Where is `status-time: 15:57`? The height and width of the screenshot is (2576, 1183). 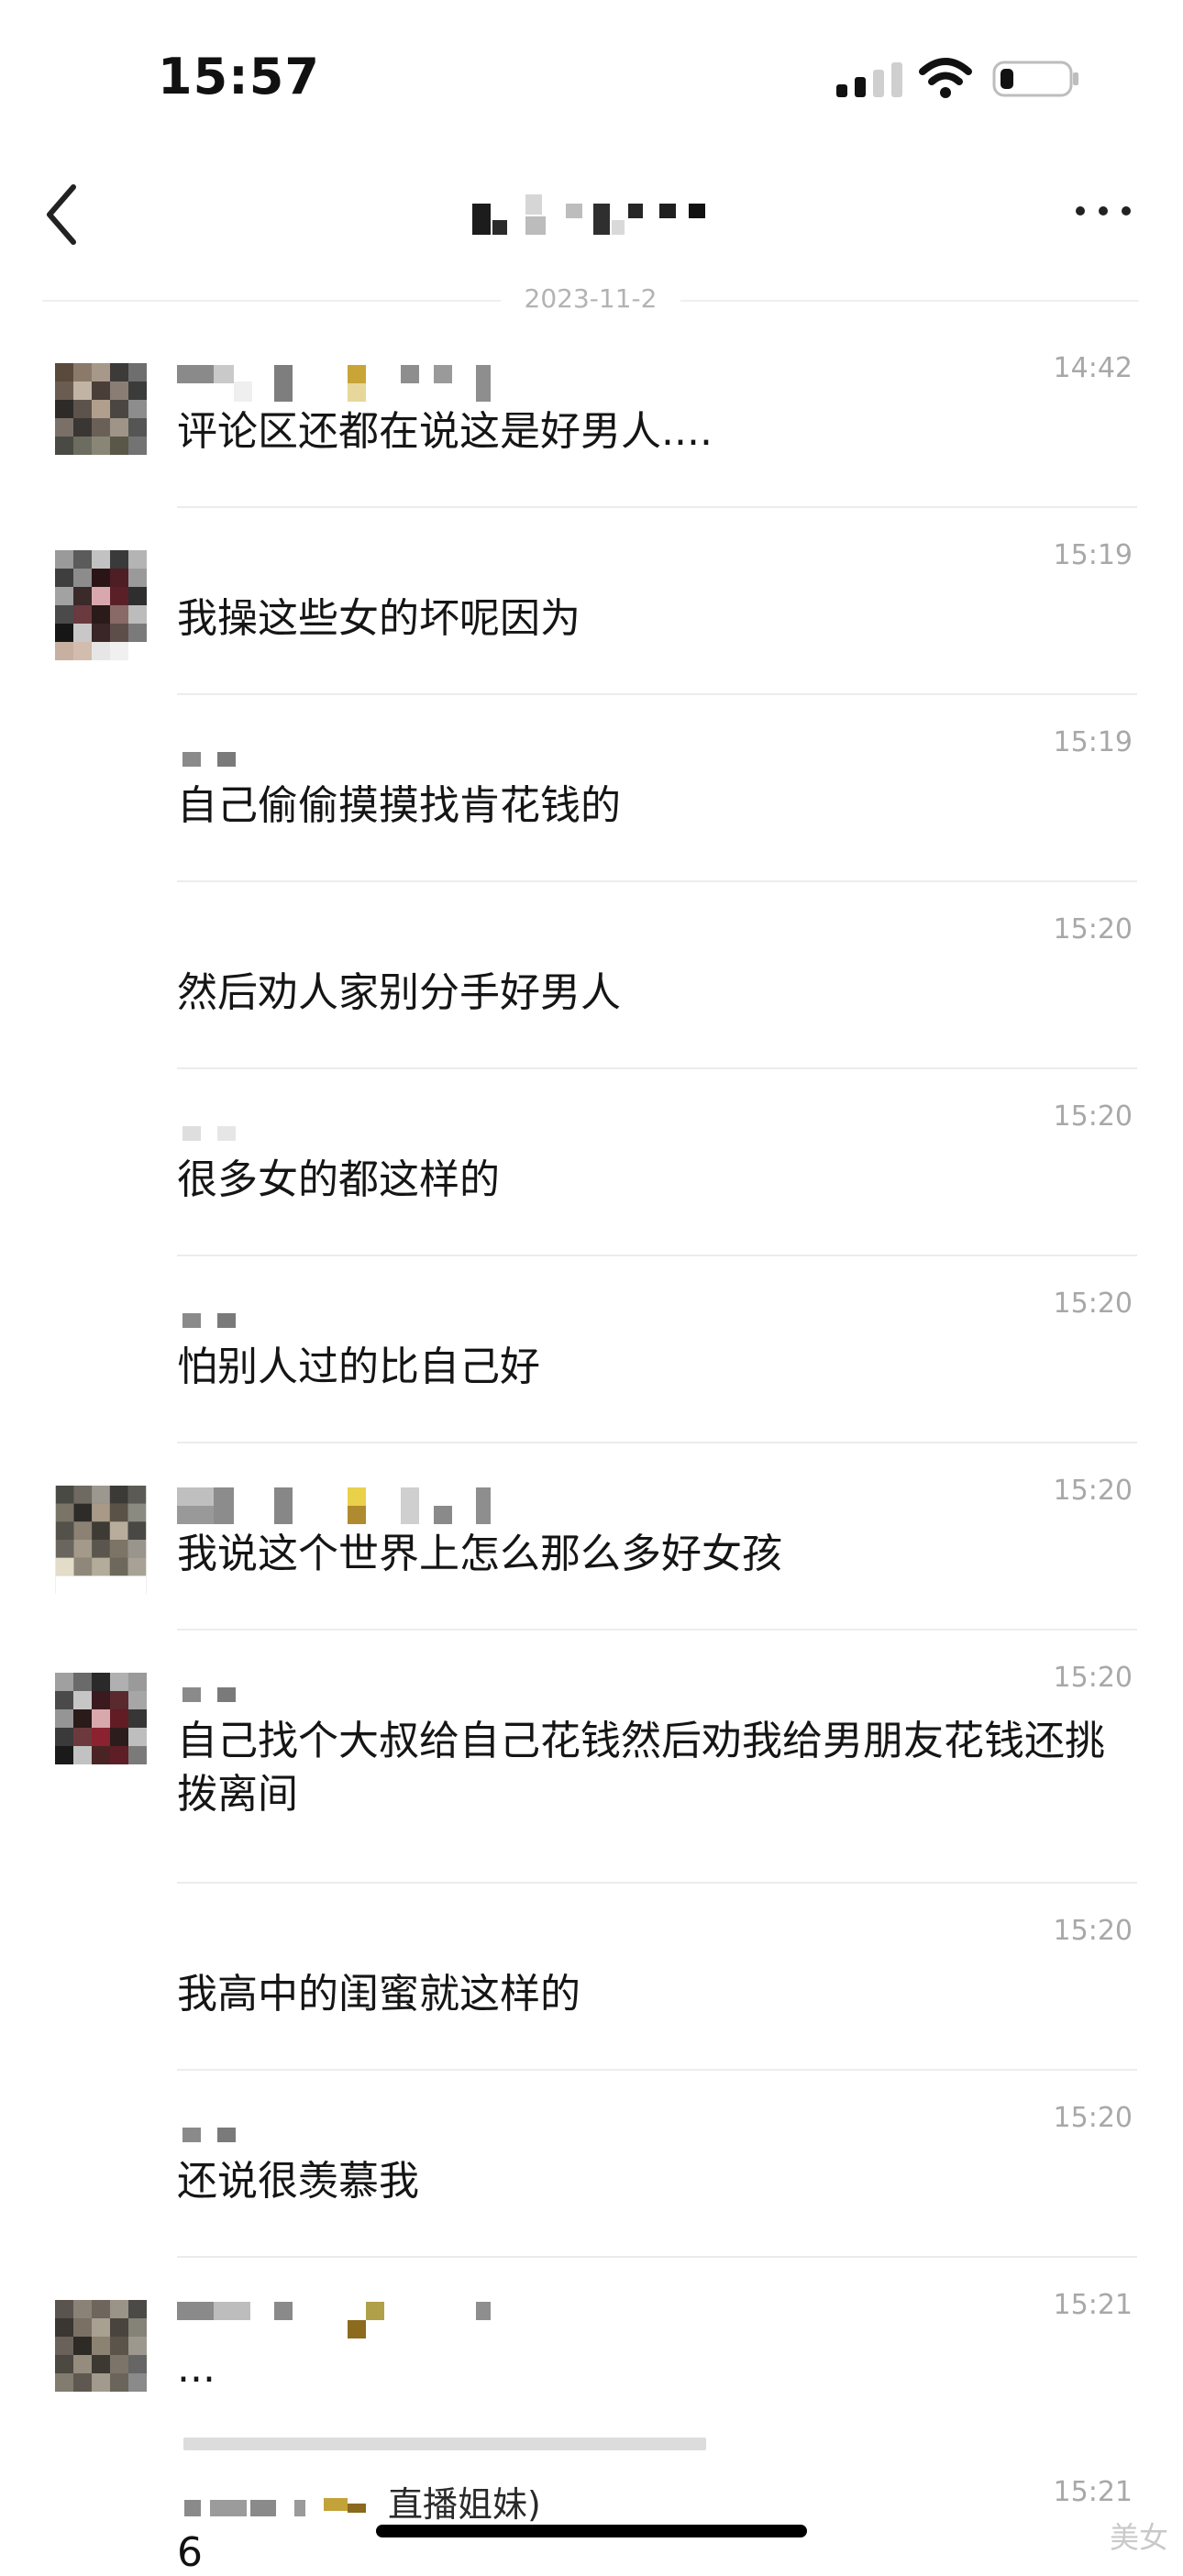 status-time: 15:57 is located at coordinates (239, 76).